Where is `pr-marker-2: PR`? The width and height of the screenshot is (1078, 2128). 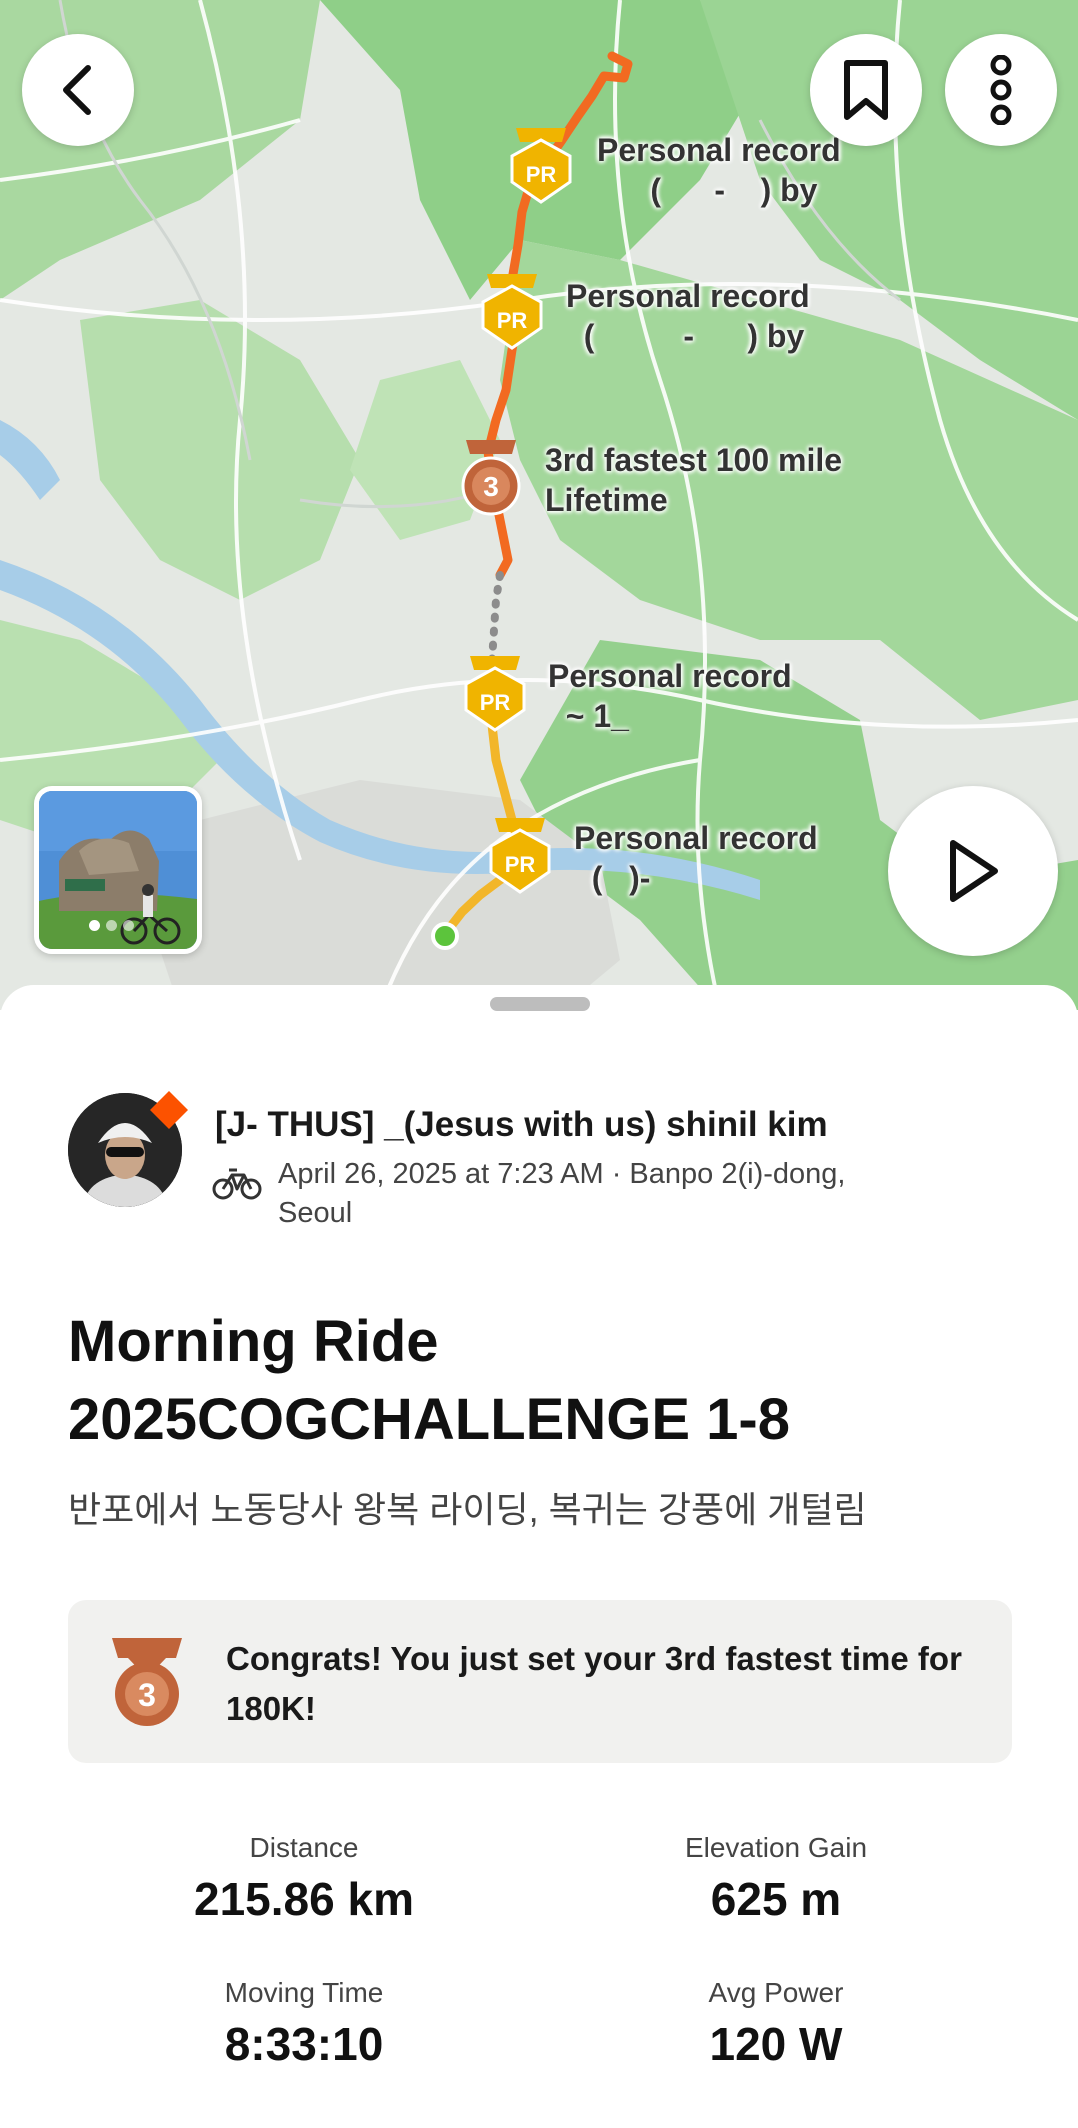
pr-marker-2: PR is located at coordinates (512, 314).